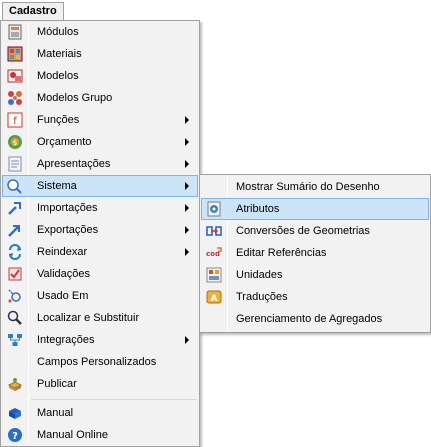 The height and width of the screenshot is (447, 431). What do you see at coordinates (100, 208) in the screenshot?
I see `menu-item-importacoes: Importações` at bounding box center [100, 208].